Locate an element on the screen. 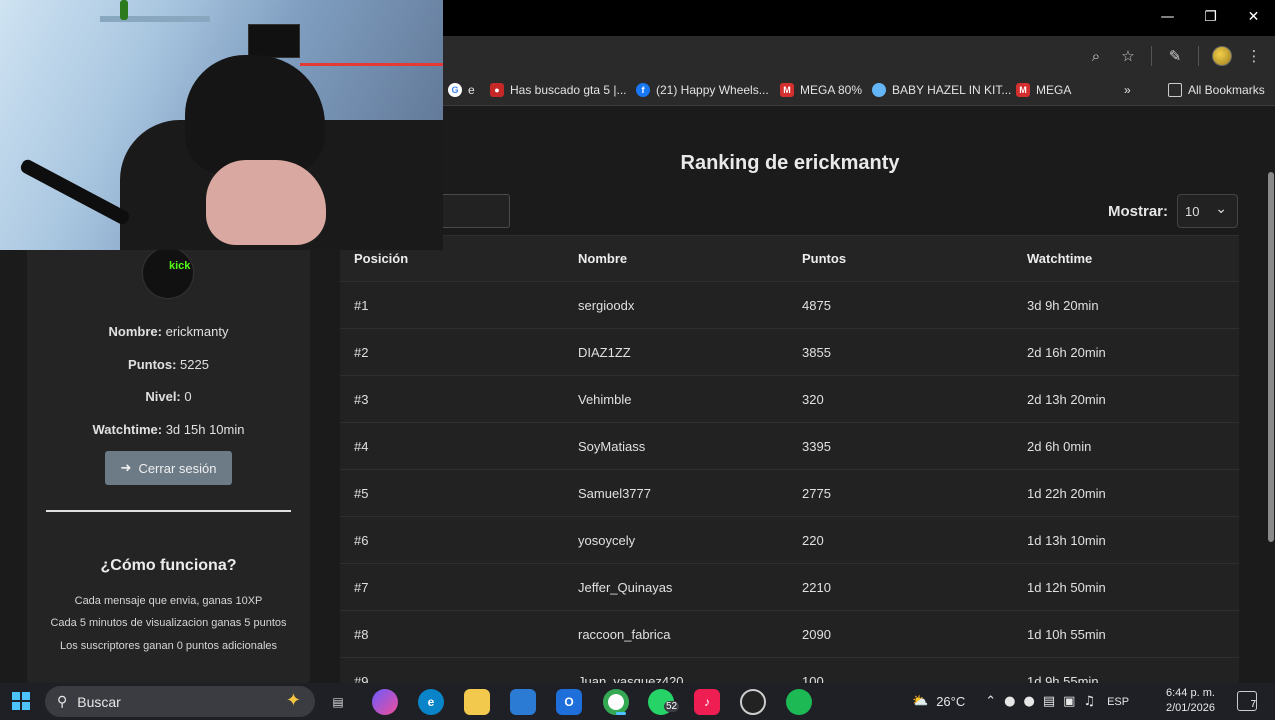 Image resolution: width=1275 pixels, height=720 pixels. webcam-light is located at coordinates (371, 64).